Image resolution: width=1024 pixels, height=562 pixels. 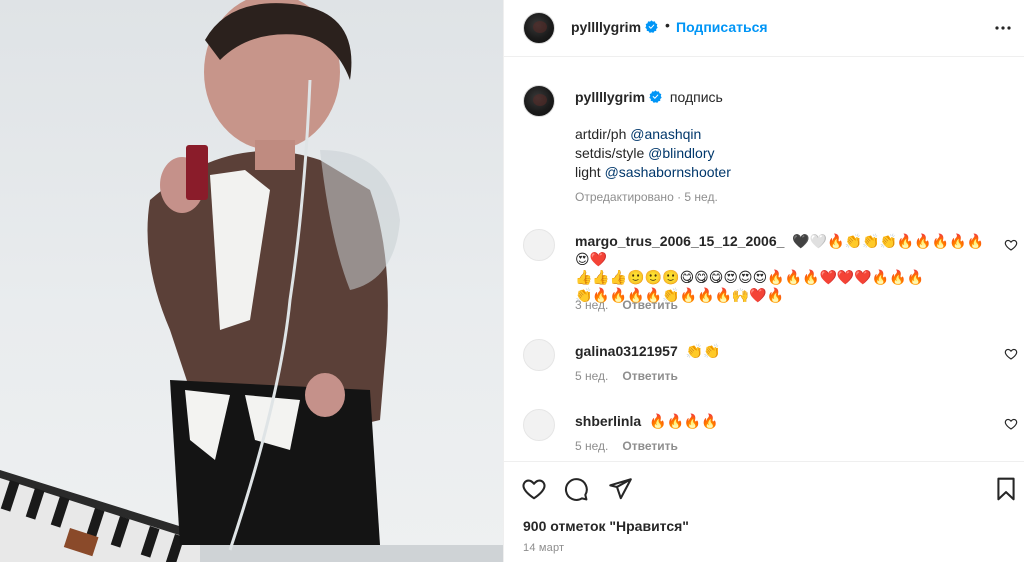 I want to click on comment-meta: 3 нед. Ответить, so click(x=626, y=305).